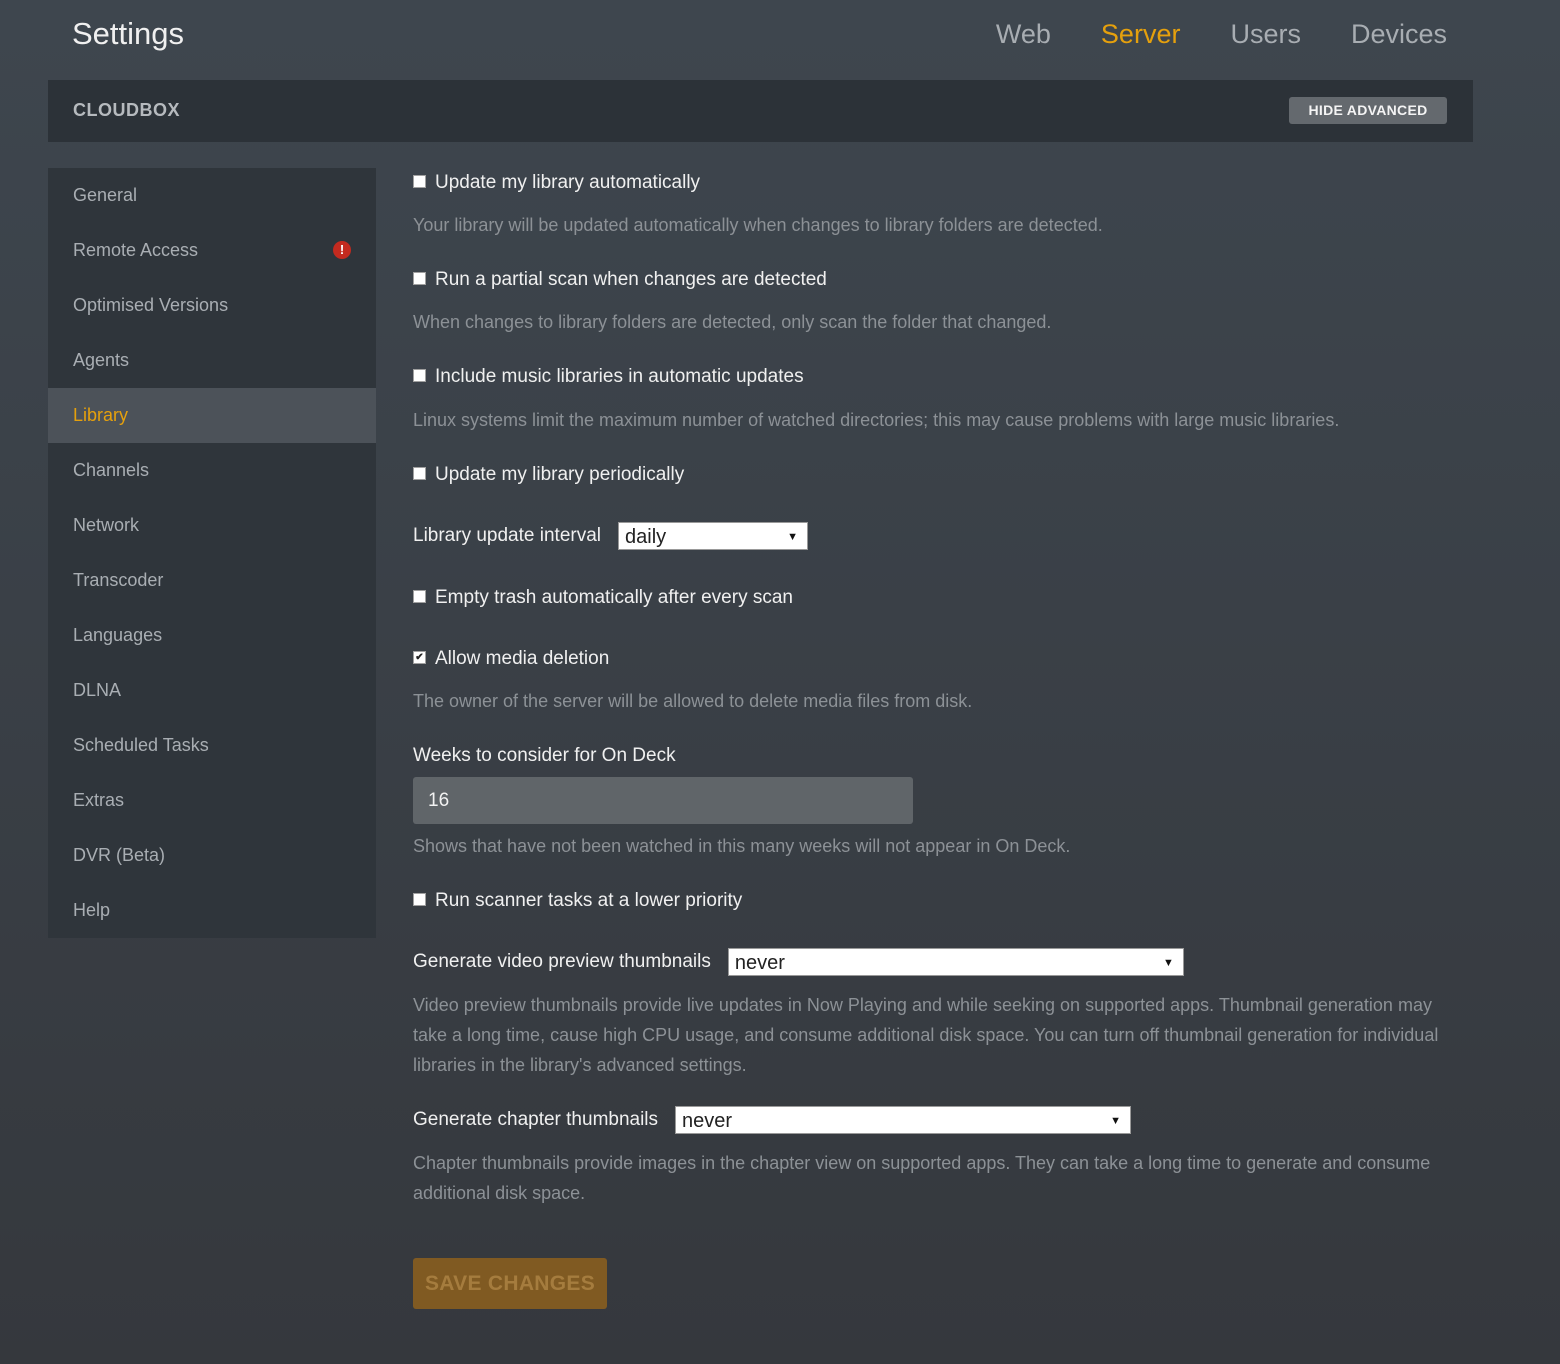 This screenshot has height=1364, width=1560. Describe the element at coordinates (522, 658) in the screenshot. I see `allow-deletion-label: Allow media deletion` at that location.